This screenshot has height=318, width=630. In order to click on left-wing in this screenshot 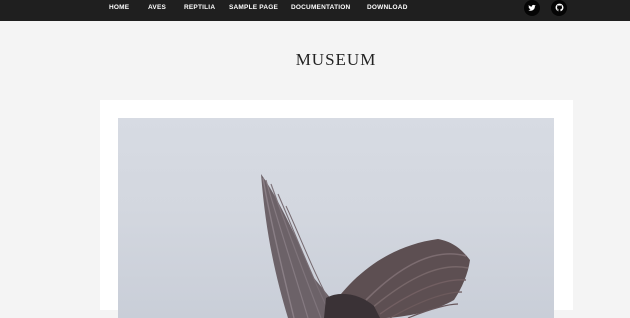, I will do `click(299, 246)`.